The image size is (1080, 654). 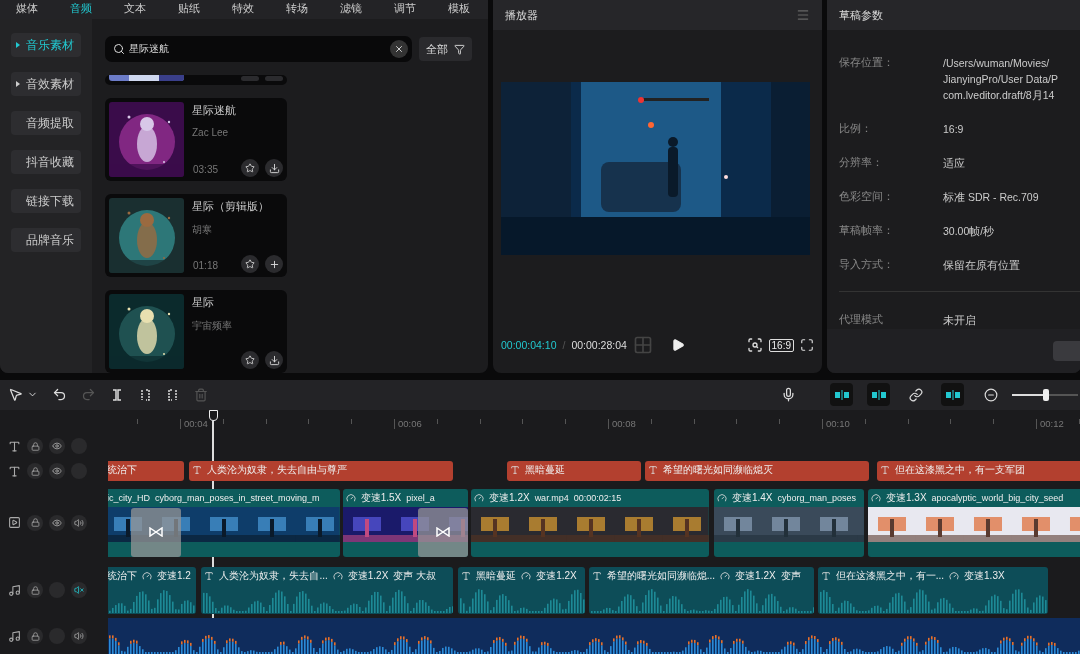 What do you see at coordinates (213, 421) in the screenshot?
I see `playhead` at bounding box center [213, 421].